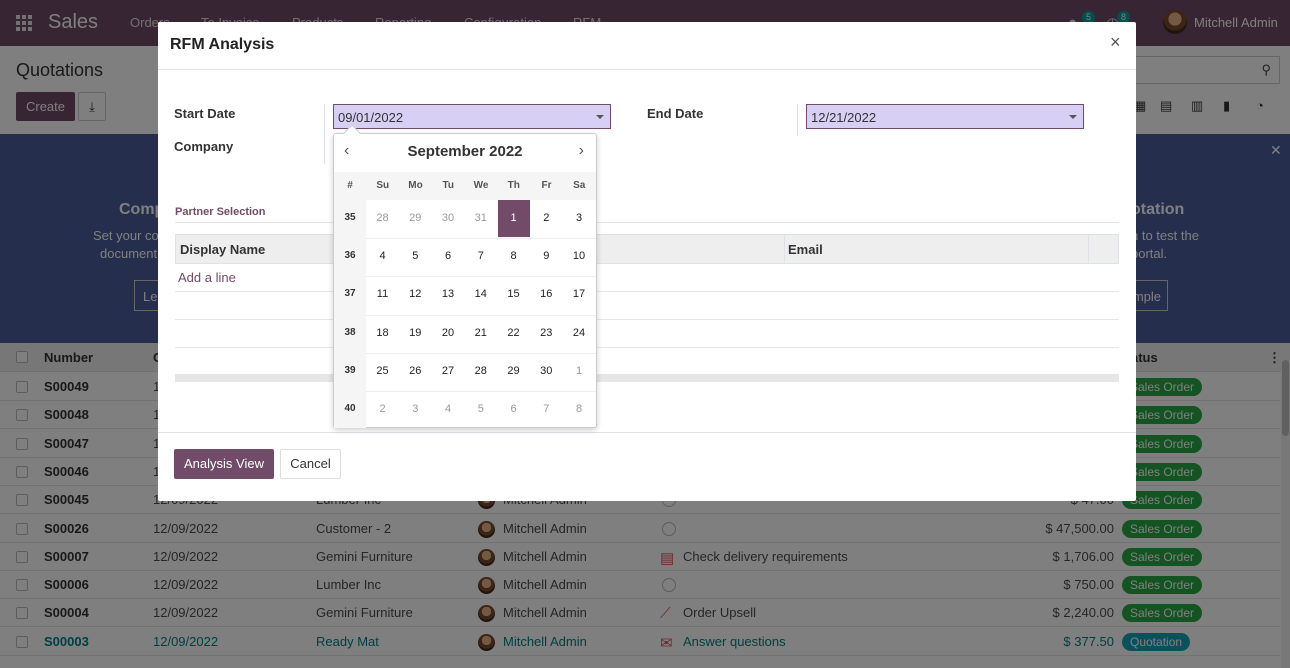  What do you see at coordinates (350, 185) in the screenshot?
I see `weekday-label: #` at bounding box center [350, 185].